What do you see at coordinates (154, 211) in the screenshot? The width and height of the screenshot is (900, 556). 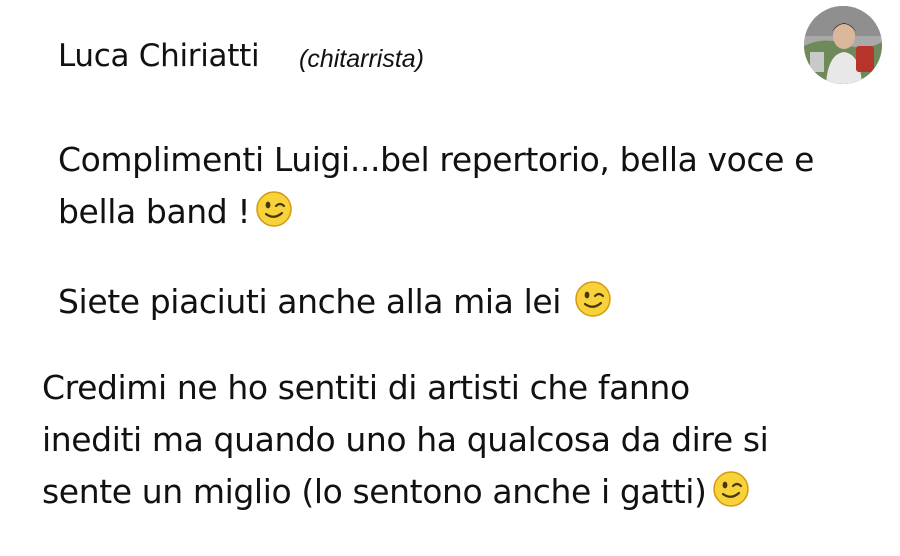 I see `comment-text: bella band !` at bounding box center [154, 211].